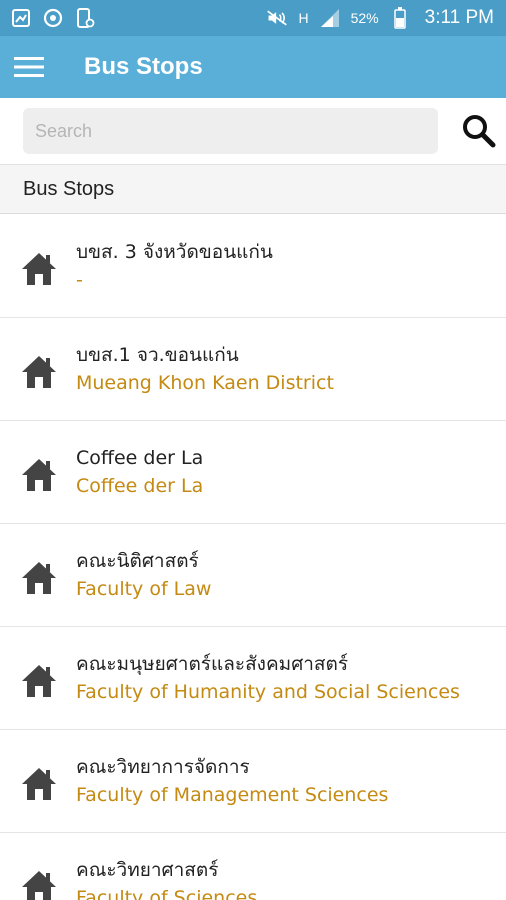  What do you see at coordinates (459, 17) in the screenshot?
I see `clock: 3:11 PM` at bounding box center [459, 17].